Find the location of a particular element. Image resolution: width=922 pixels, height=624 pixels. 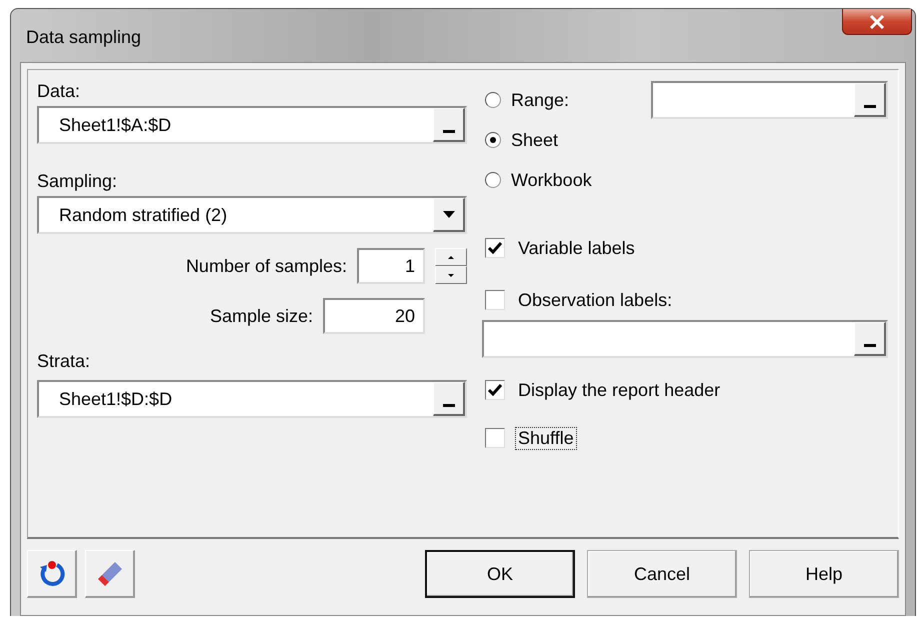

sample-size-label: Sample size: is located at coordinates (261, 316).